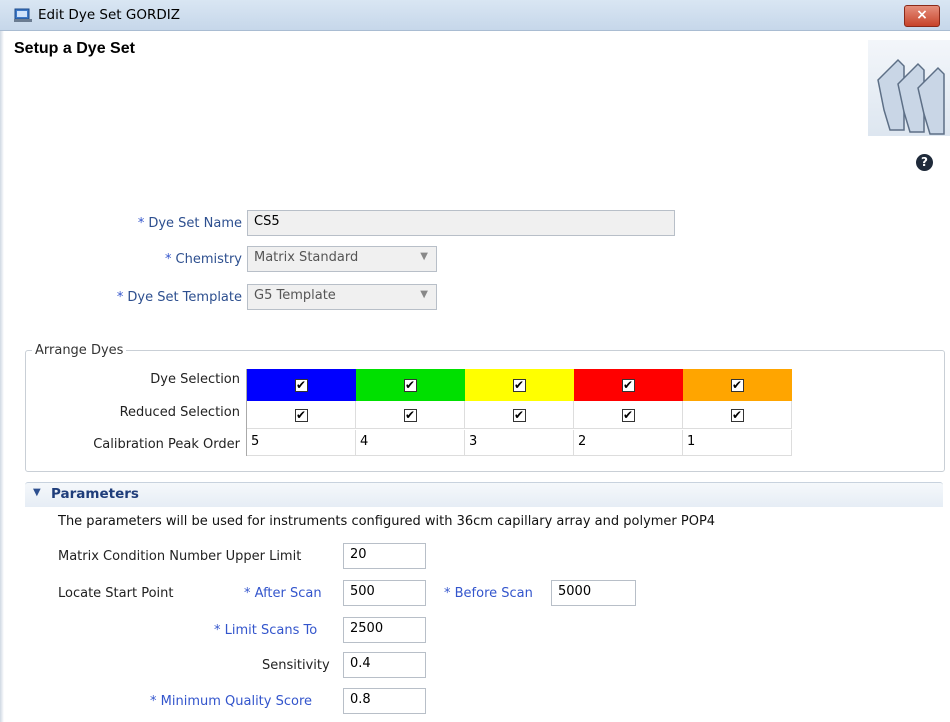 Image resolution: width=950 pixels, height=722 pixels. What do you see at coordinates (924, 162) in the screenshot?
I see `help-icon: ?` at bounding box center [924, 162].